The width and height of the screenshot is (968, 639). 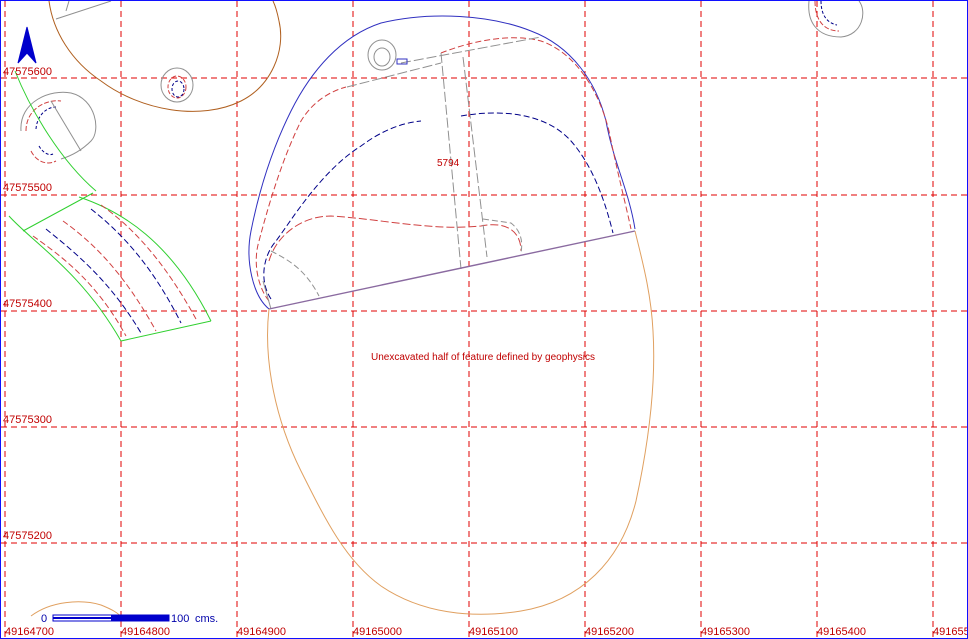 What do you see at coordinates (27, 536) in the screenshot?
I see `northing-label: 47575200` at bounding box center [27, 536].